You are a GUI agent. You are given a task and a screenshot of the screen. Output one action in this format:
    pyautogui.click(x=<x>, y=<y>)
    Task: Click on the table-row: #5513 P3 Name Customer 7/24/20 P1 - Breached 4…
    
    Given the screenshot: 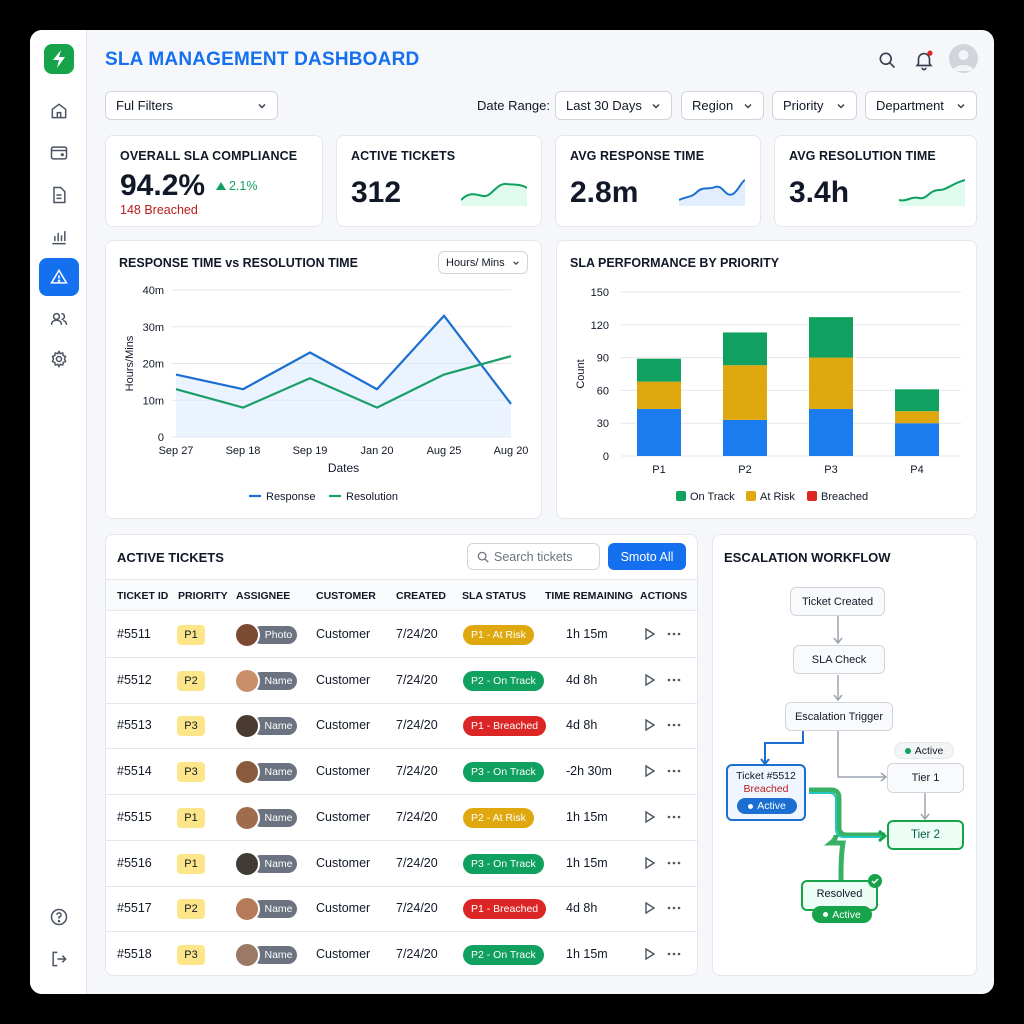 What is the action you would take?
    pyautogui.click(x=401, y=726)
    